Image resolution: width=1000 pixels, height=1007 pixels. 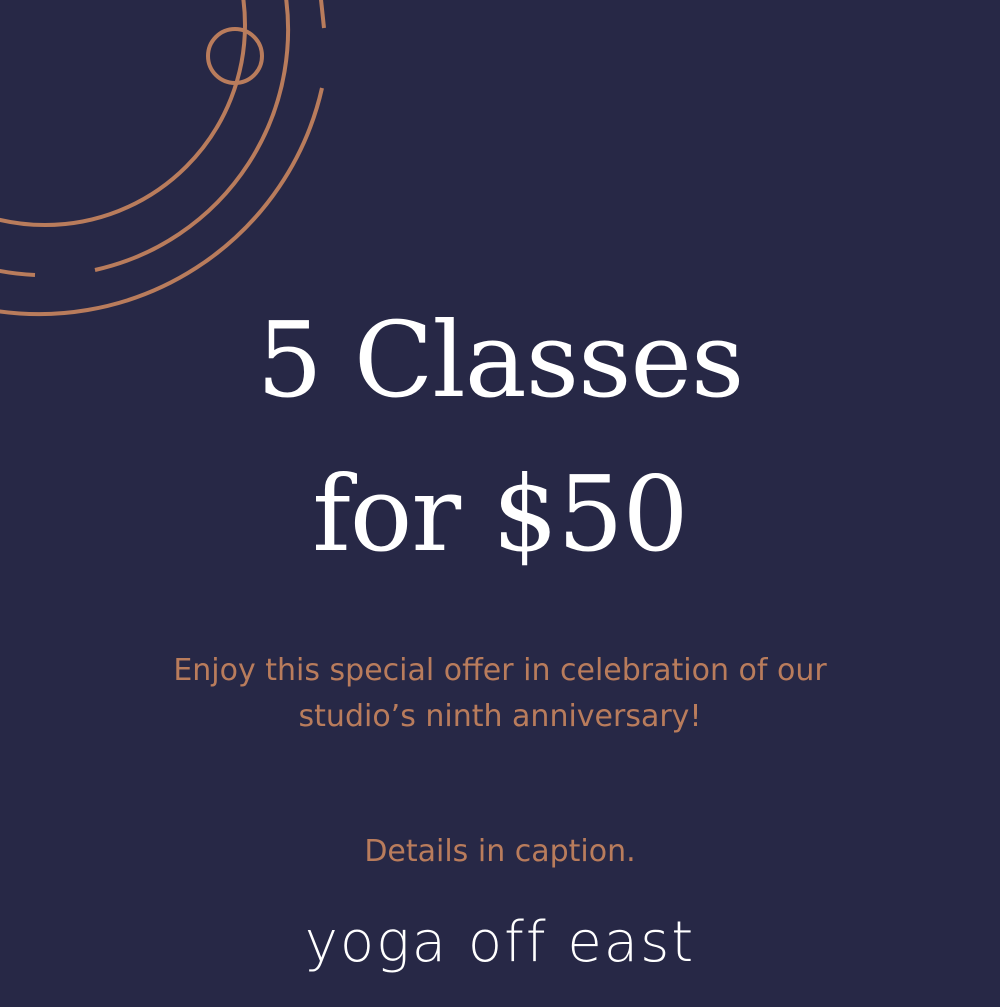 I want to click on offer-line-2: studio’s ninth anniversary!, so click(x=500, y=716).